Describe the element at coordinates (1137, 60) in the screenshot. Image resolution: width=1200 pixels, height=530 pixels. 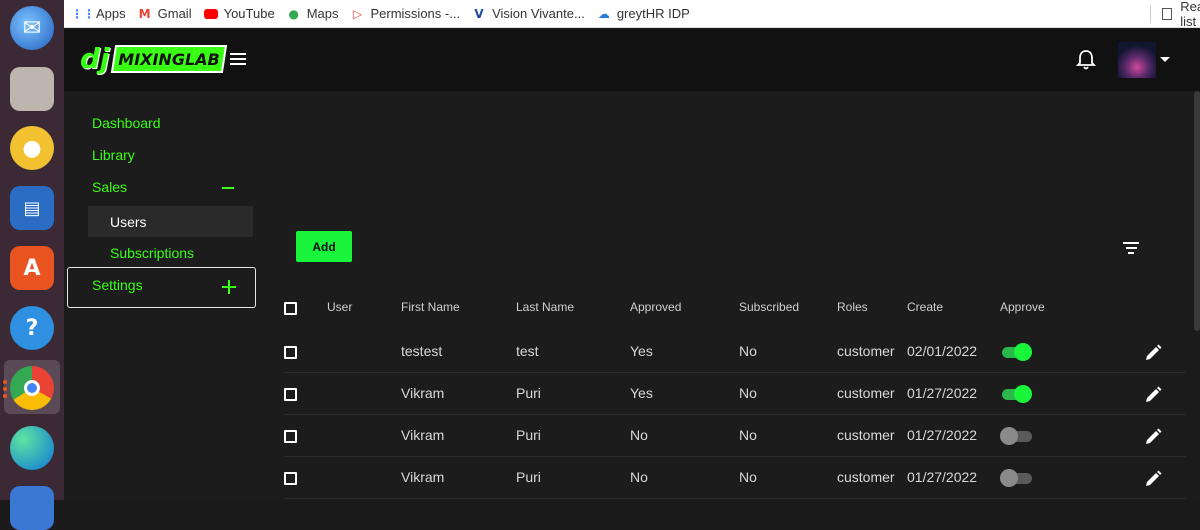
I see `user-avatar` at that location.